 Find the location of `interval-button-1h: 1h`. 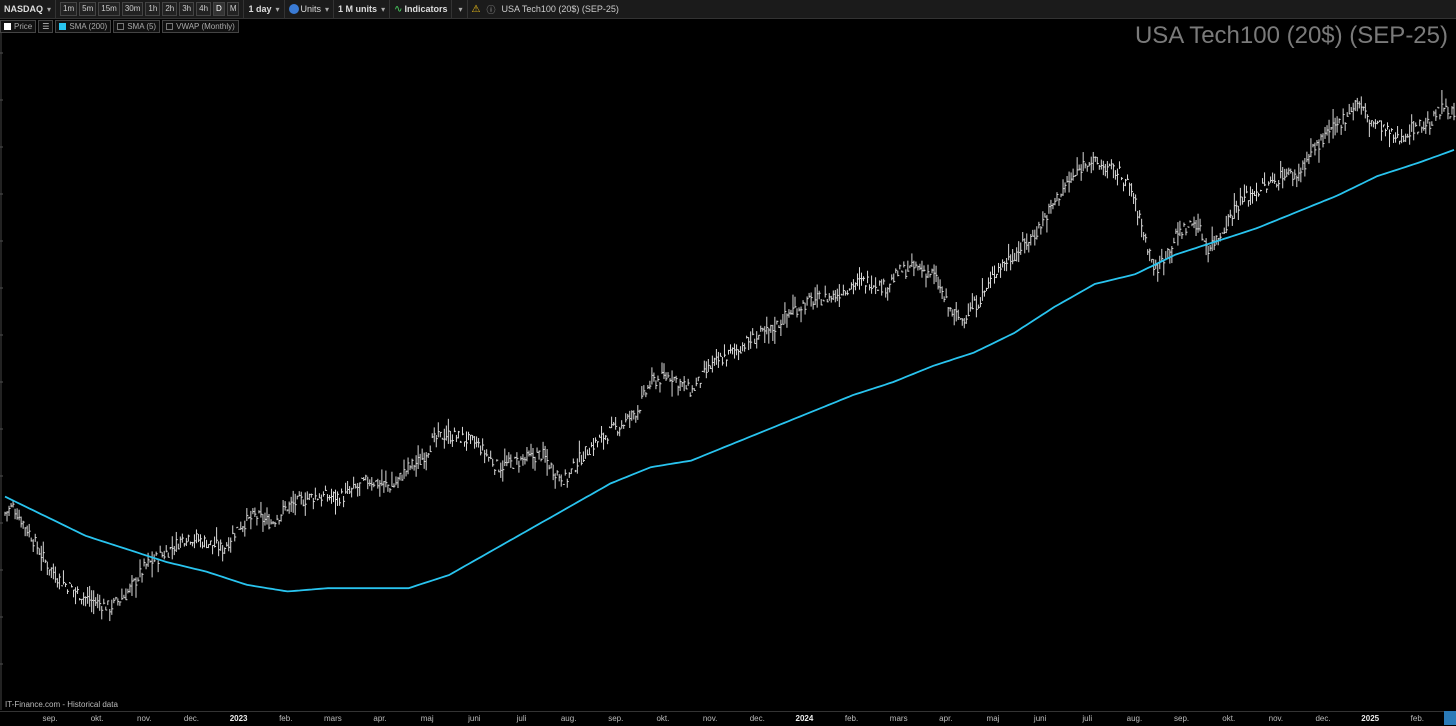

interval-button-1h: 1h is located at coordinates (153, 9).